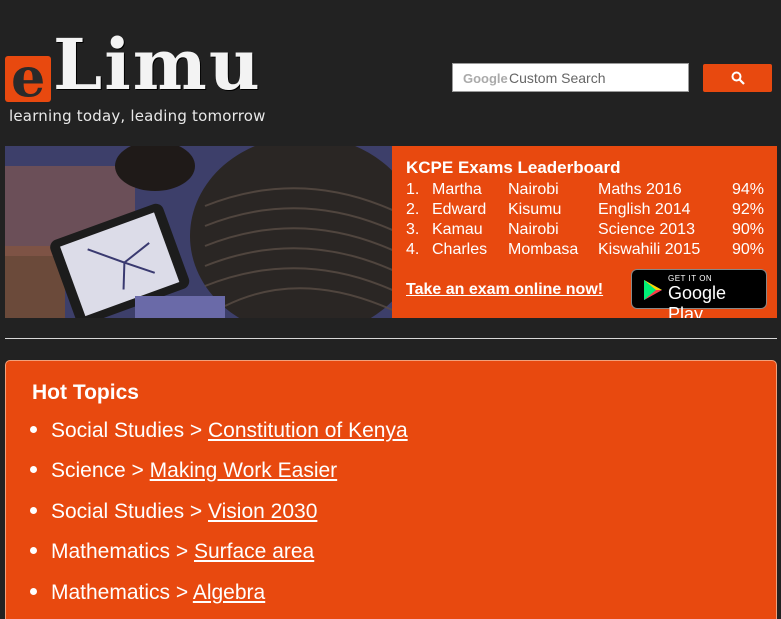  I want to click on hot-topics-title: Hot Topics, so click(85, 392).